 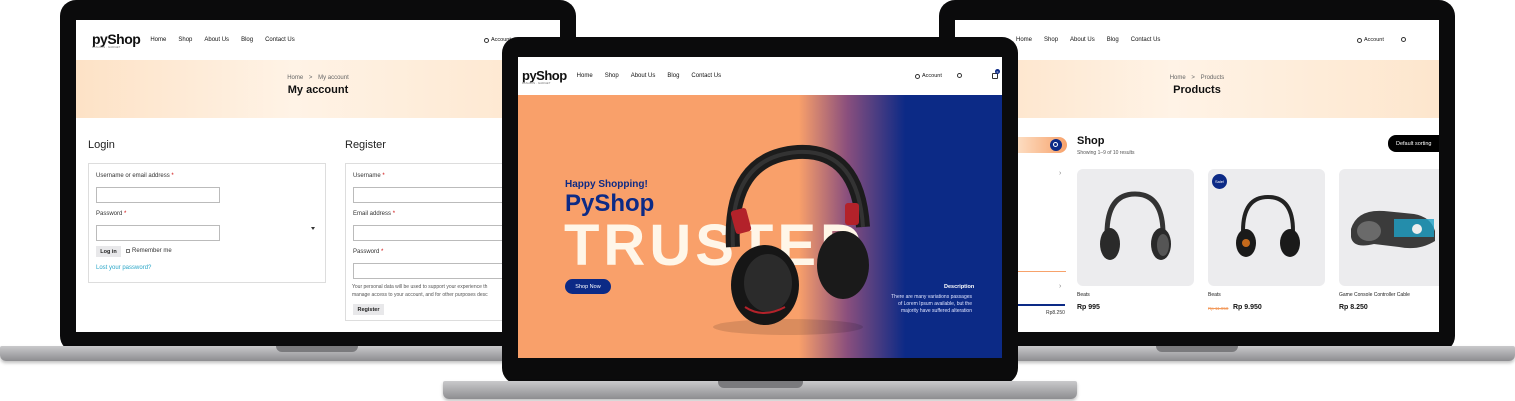 I want to click on laptop-right-notch, so click(x=1197, y=349).